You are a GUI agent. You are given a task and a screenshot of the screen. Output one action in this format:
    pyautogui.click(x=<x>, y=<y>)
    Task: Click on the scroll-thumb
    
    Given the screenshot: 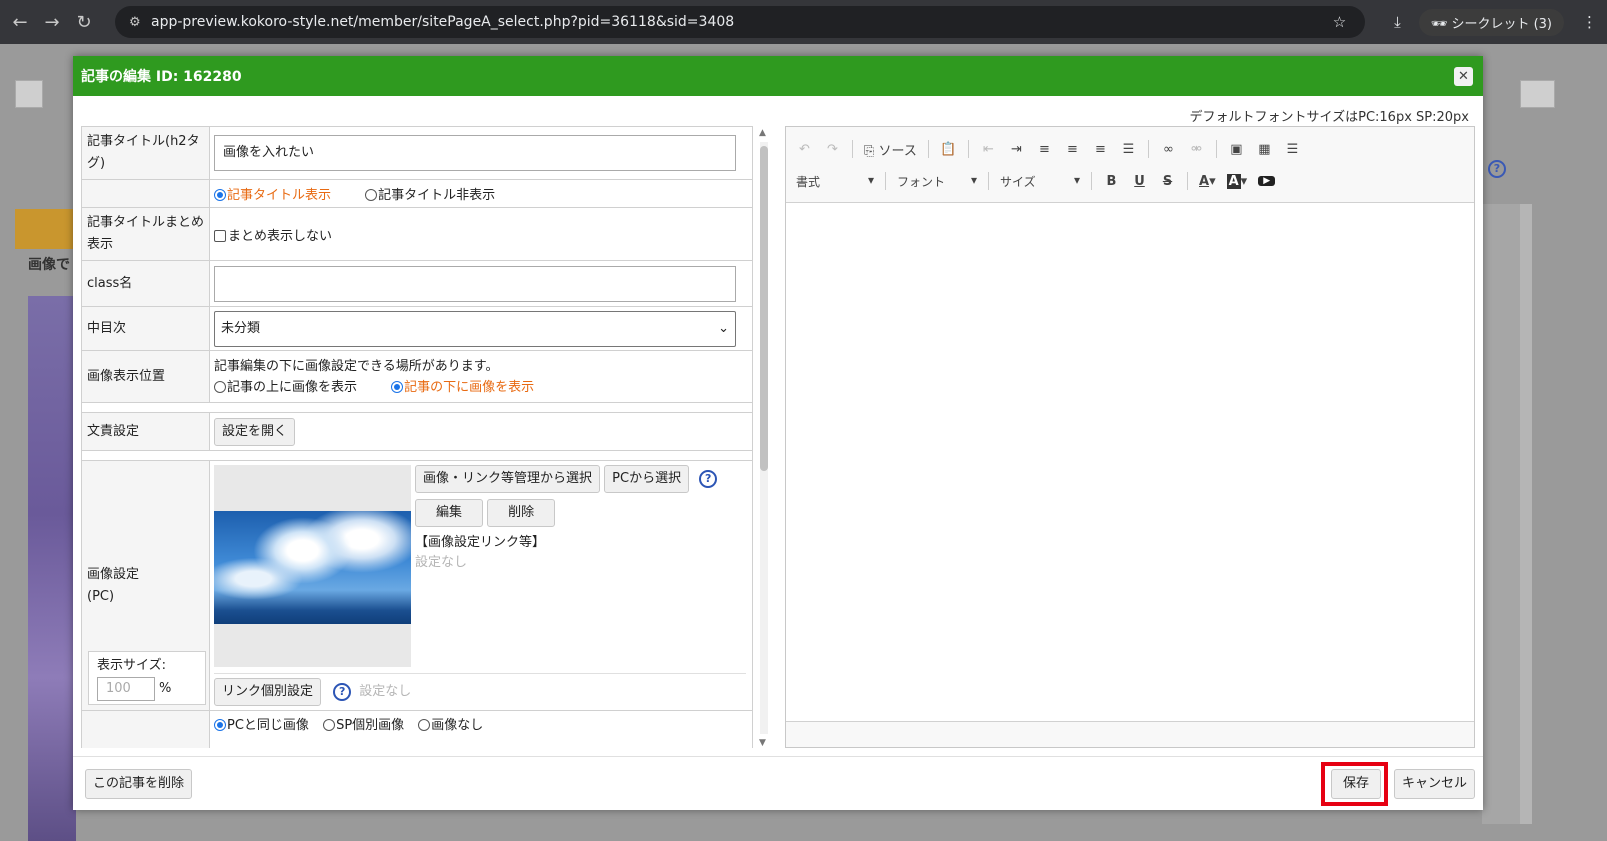 What is the action you would take?
    pyautogui.click(x=764, y=308)
    